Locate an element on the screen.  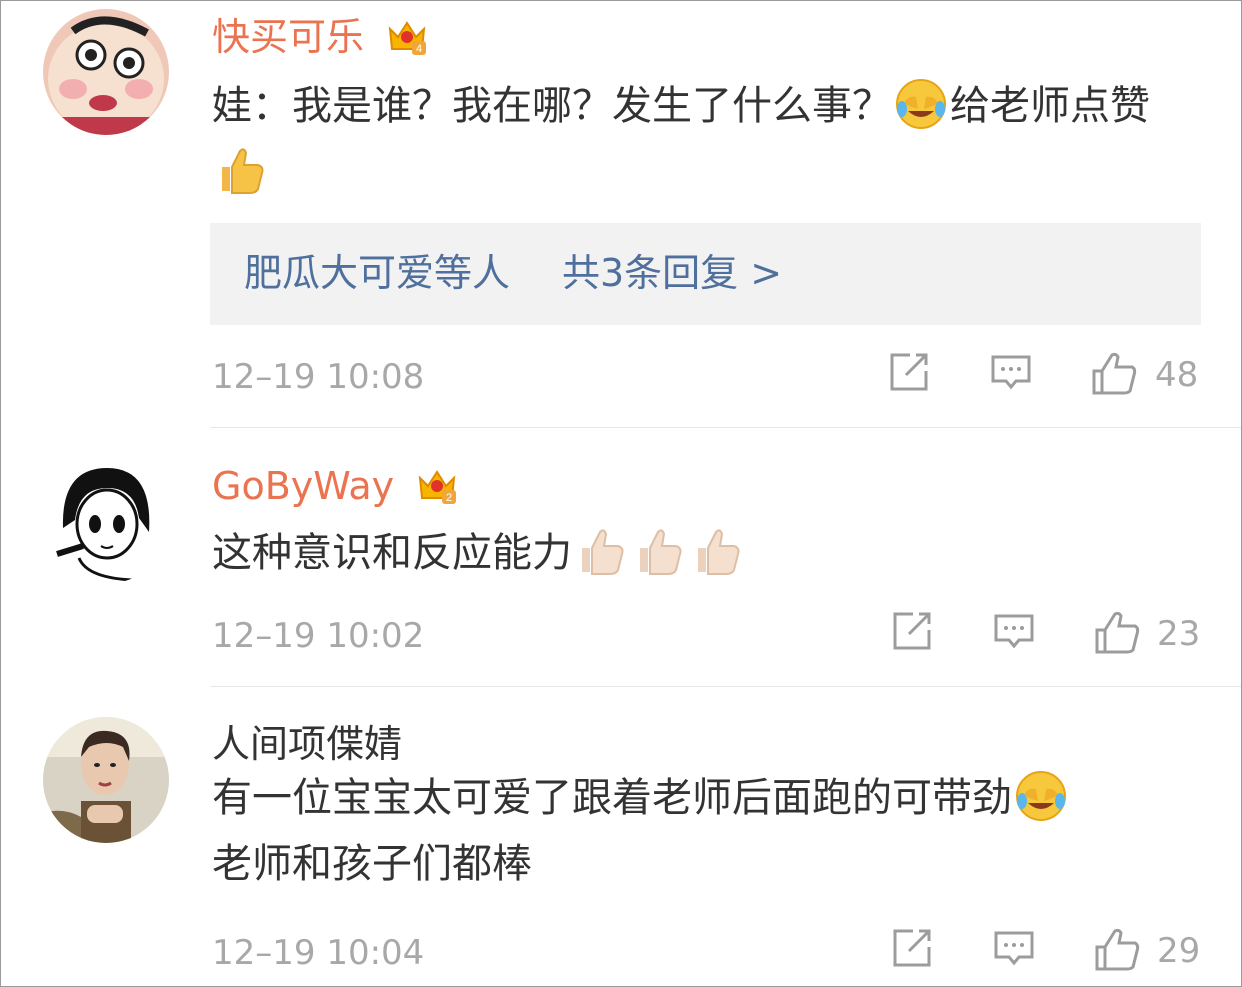
comment-text: 娃：我是谁？我在哪？发生了什么事？ 给老师点赞 is located at coordinates (704, 139).